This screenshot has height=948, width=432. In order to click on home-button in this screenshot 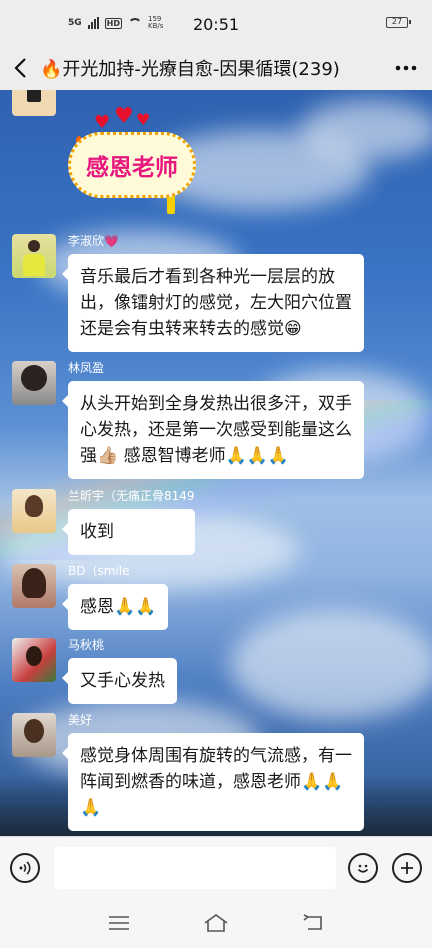, I will do `click(216, 923)`.